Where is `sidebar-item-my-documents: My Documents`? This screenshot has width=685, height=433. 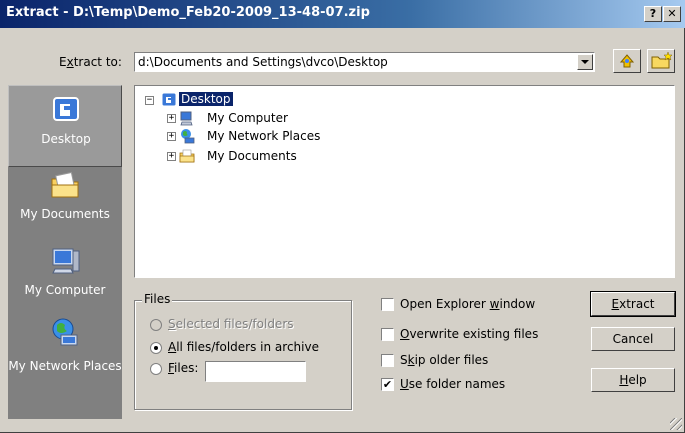 sidebar-item-my-documents: My Documents is located at coordinates (65, 208).